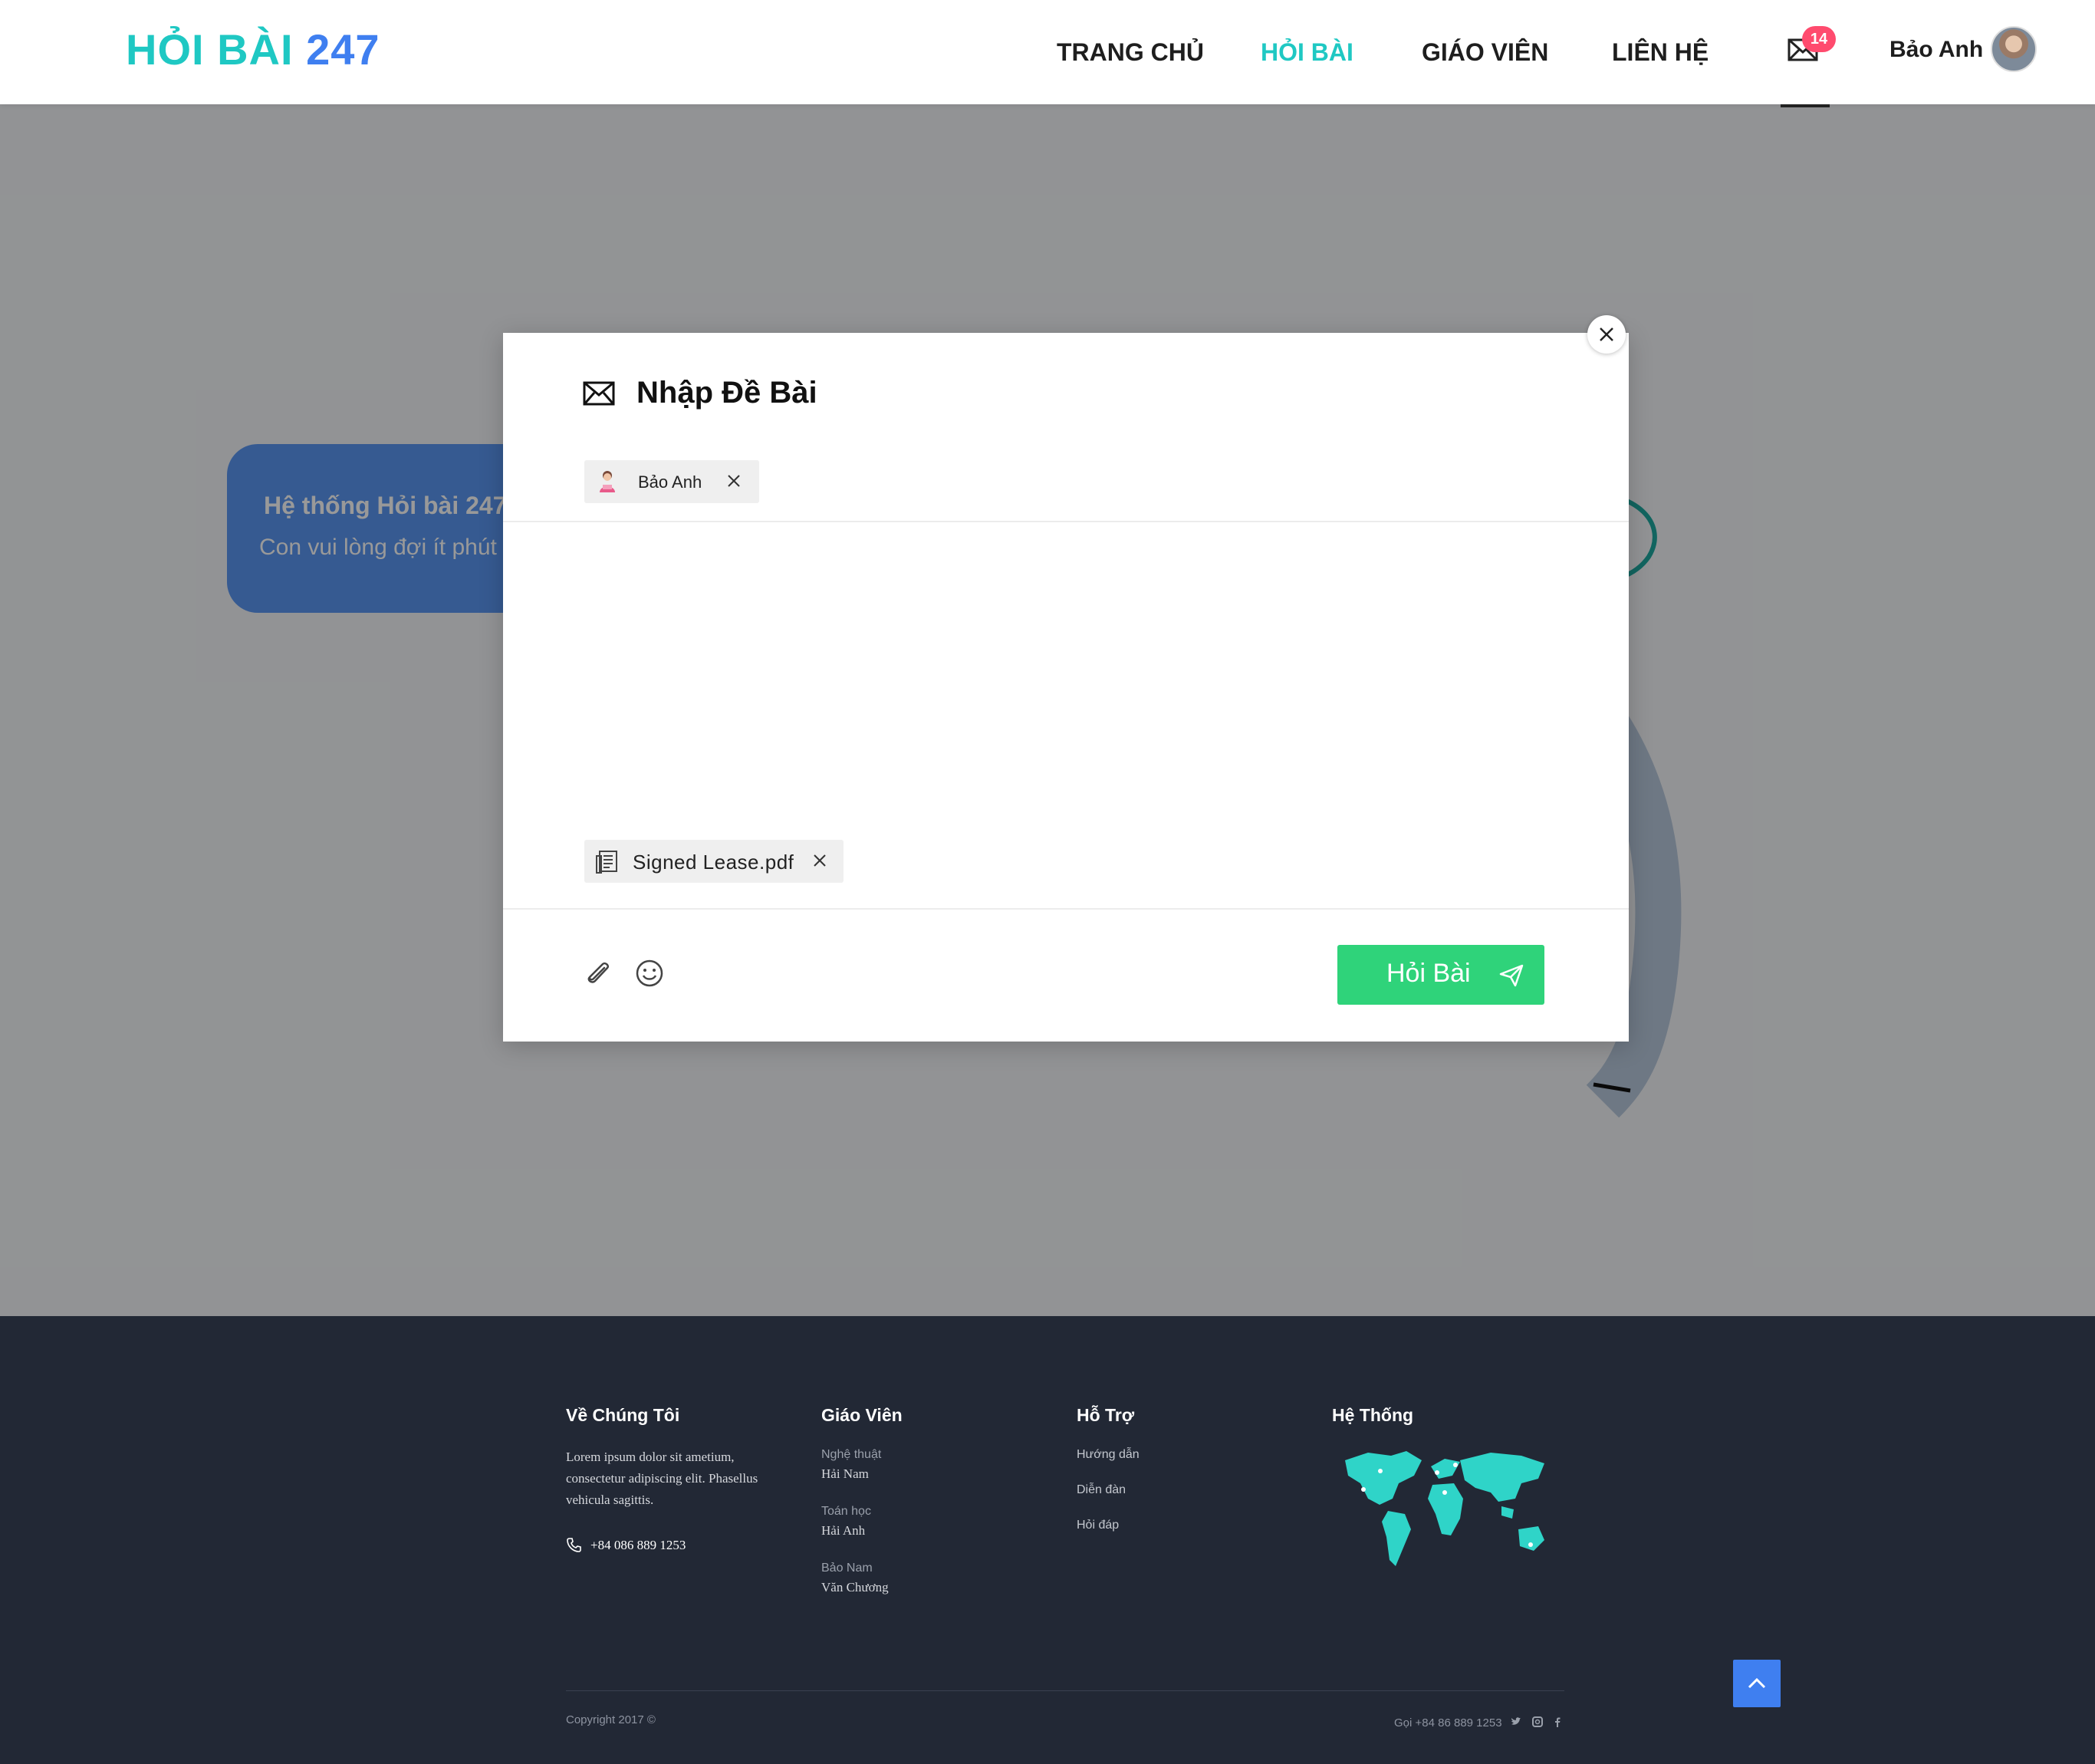 This screenshot has width=2095, height=1764. I want to click on footer-phone: +84 086 889 1253, so click(638, 1545).